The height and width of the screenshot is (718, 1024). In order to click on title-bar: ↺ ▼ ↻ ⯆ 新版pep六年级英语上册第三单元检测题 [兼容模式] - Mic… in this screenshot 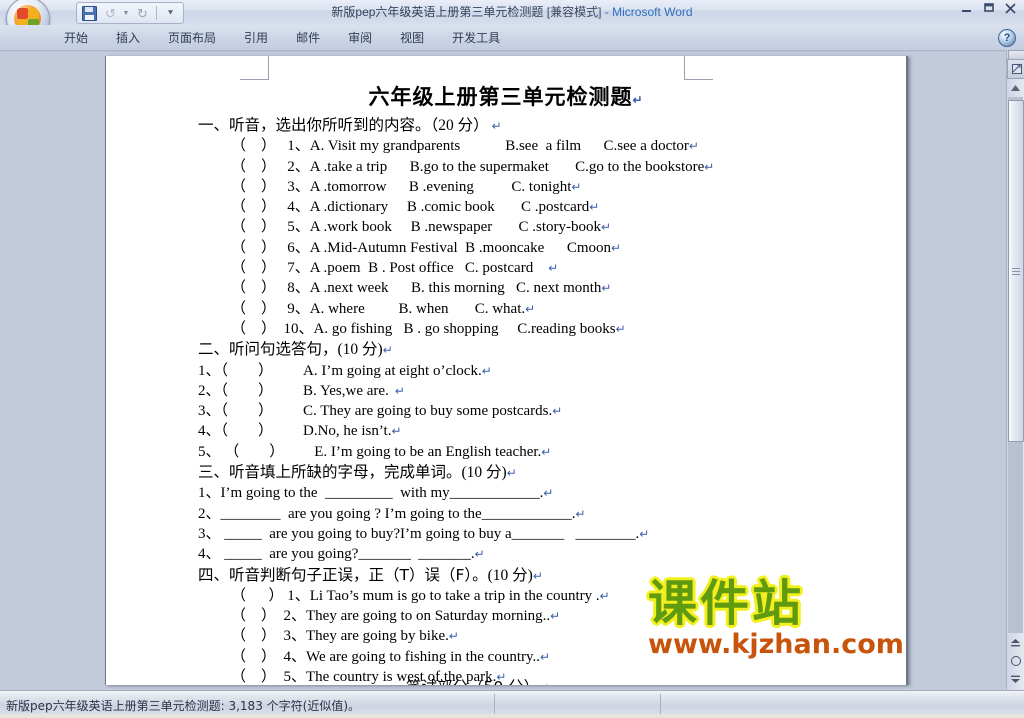, I will do `click(512, 20)`.